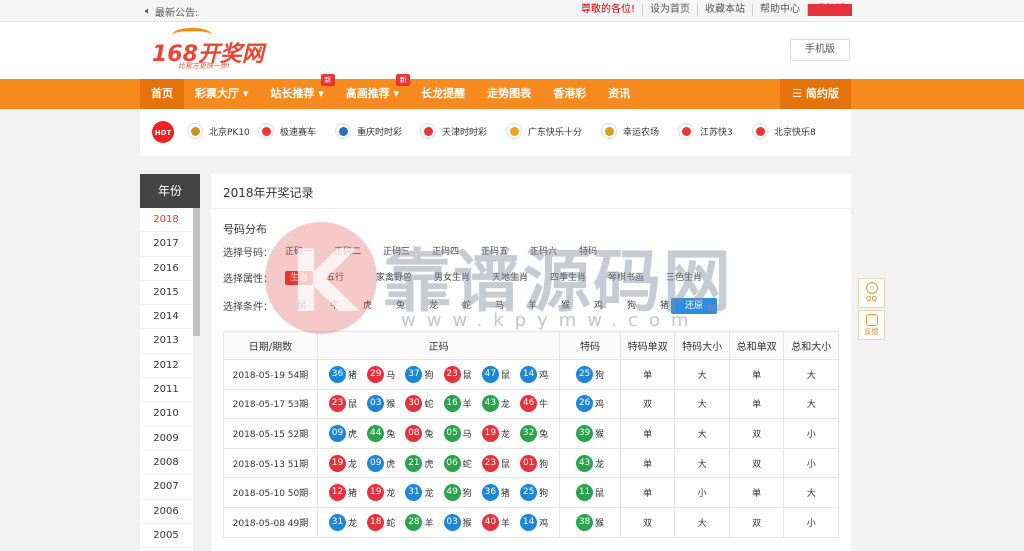 This screenshot has height=551, width=1024. Describe the element at coordinates (166, 512) in the screenshot. I see `year-item: 2006` at that location.